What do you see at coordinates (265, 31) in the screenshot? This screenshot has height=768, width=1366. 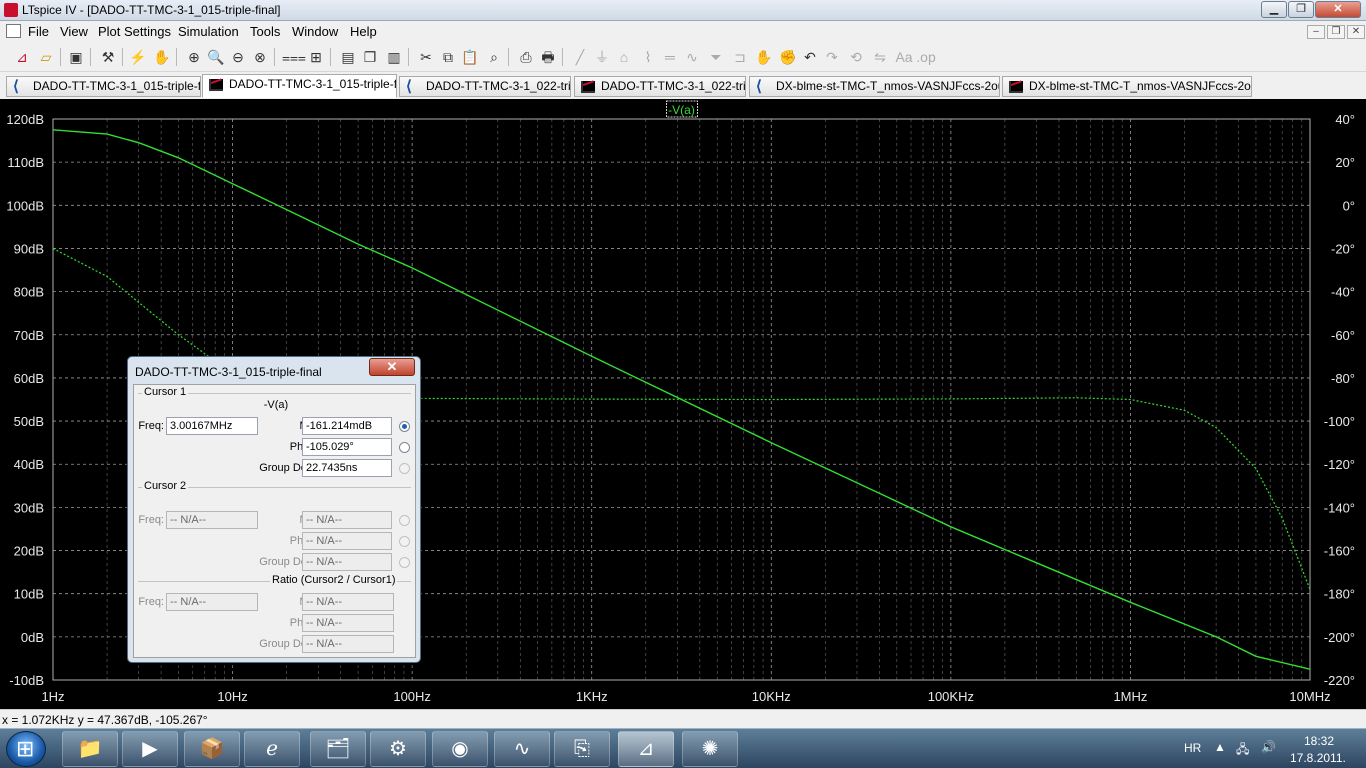 I see `menu-tools: Tools` at bounding box center [265, 31].